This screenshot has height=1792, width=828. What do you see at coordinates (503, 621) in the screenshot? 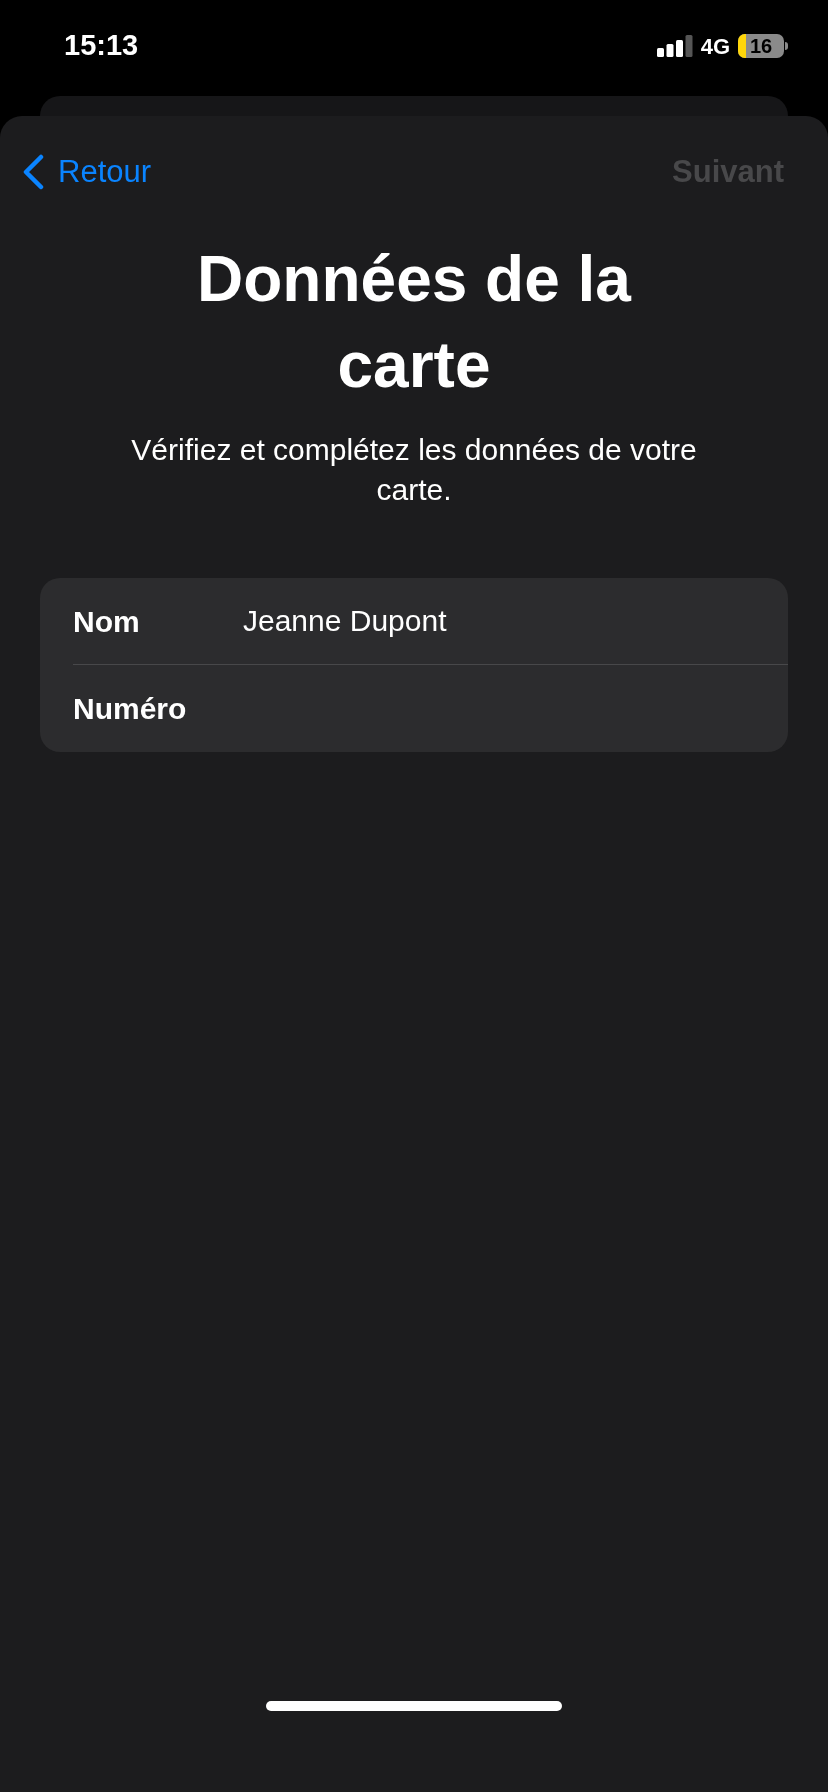
I see `input-field: Jeanne Dupont` at bounding box center [503, 621].